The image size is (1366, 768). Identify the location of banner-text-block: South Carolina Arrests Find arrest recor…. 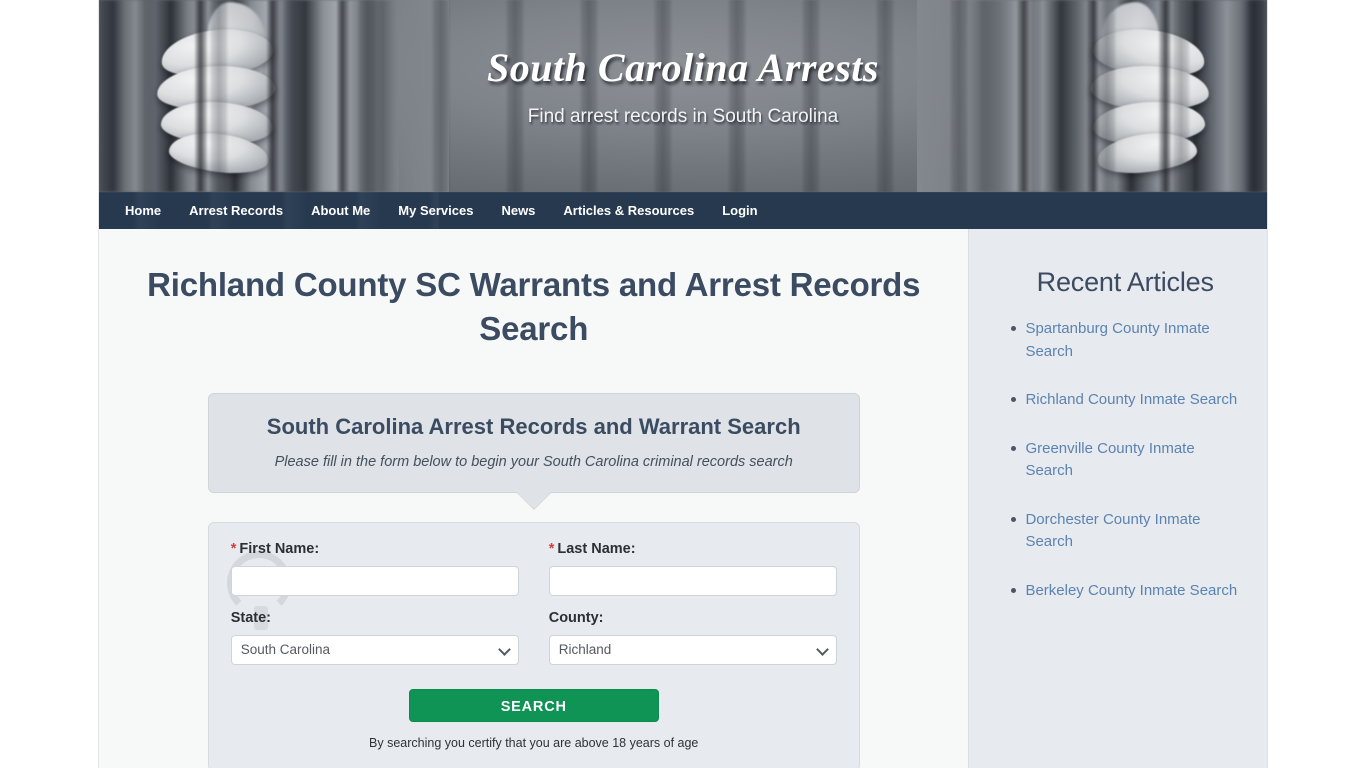
(683, 87).